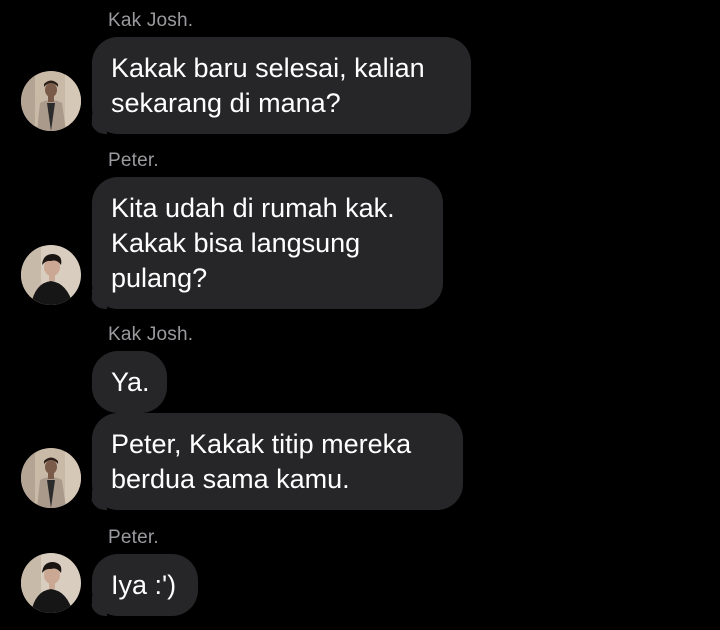 The width and height of the screenshot is (720, 630). I want to click on message-text-line: Iya :'), so click(144, 585).